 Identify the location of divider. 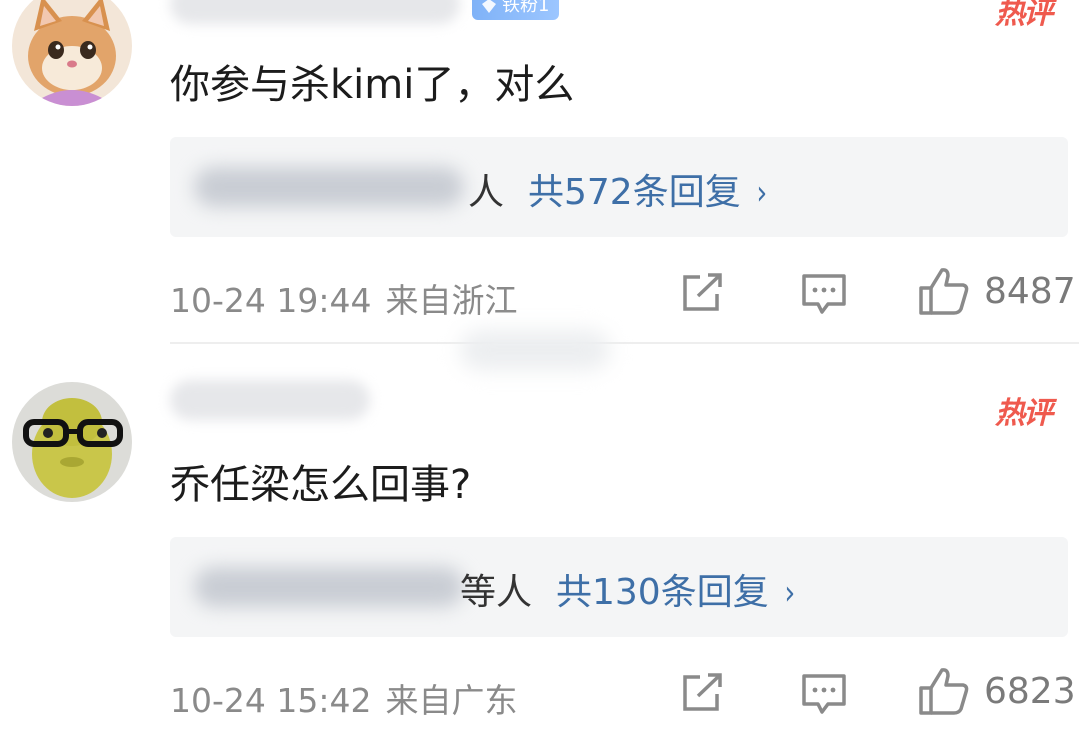
(624, 343).